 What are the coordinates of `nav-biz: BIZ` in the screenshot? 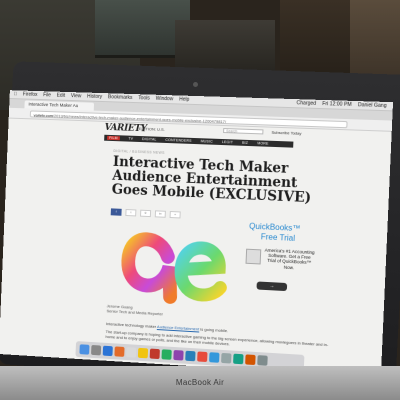 It's located at (245, 143).